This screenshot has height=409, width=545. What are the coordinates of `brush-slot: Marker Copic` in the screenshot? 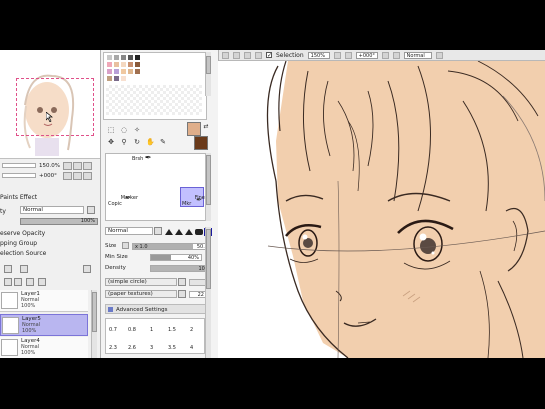 It's located at (123, 201).